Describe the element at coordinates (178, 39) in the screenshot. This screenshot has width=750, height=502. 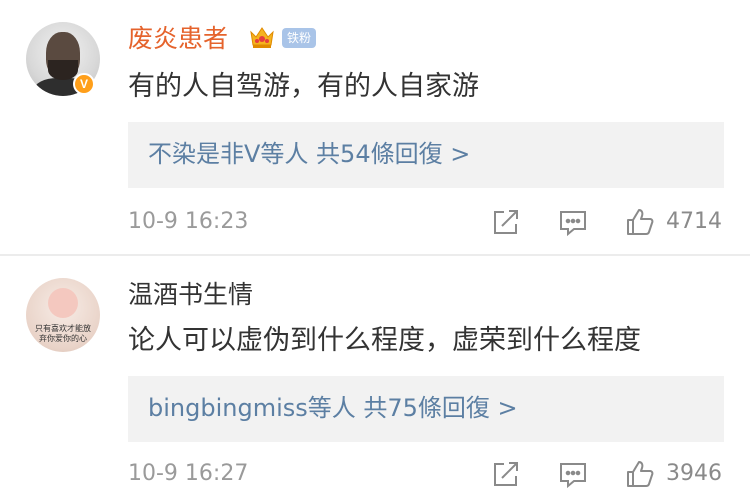
I see `username: 废炎患者` at that location.